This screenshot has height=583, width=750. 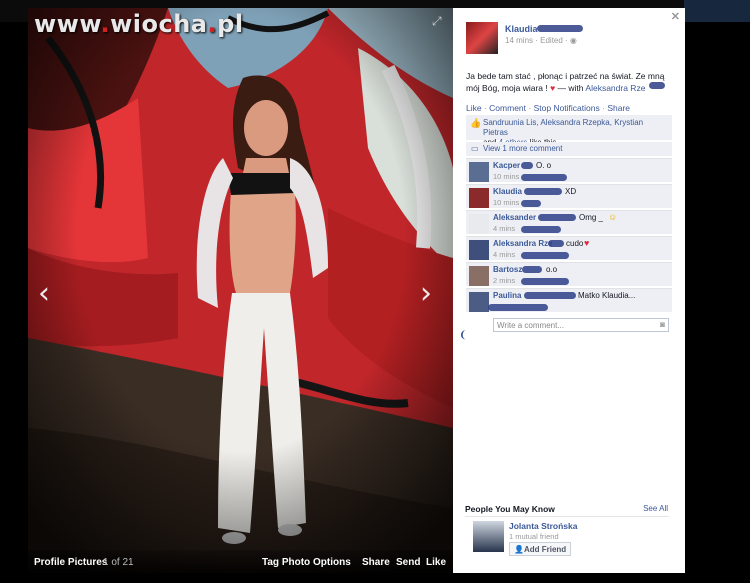 I want to click on author-avatar, so click(x=482, y=38).